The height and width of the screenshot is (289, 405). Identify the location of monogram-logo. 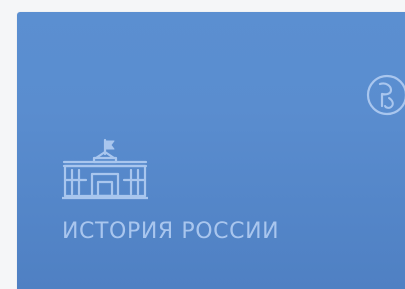
(385, 95).